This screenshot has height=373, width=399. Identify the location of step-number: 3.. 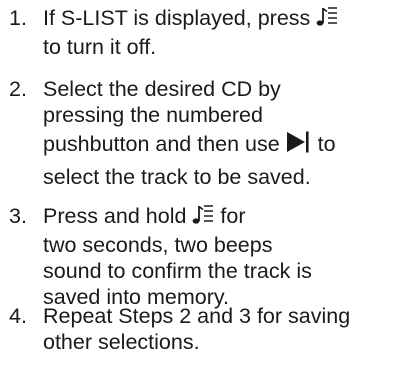
(18, 216).